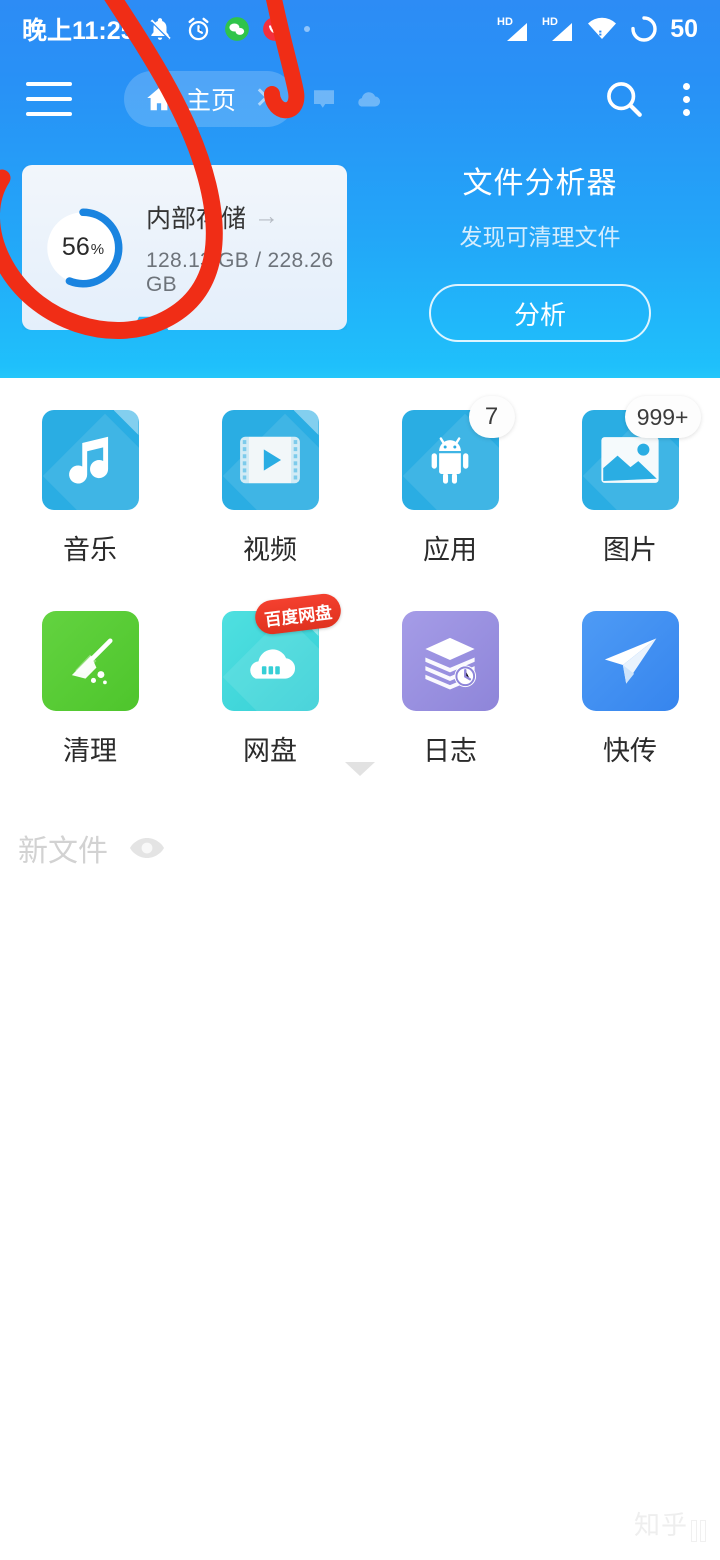 The image size is (720, 1560). I want to click on grid-item-video: 视频, so click(270, 478).